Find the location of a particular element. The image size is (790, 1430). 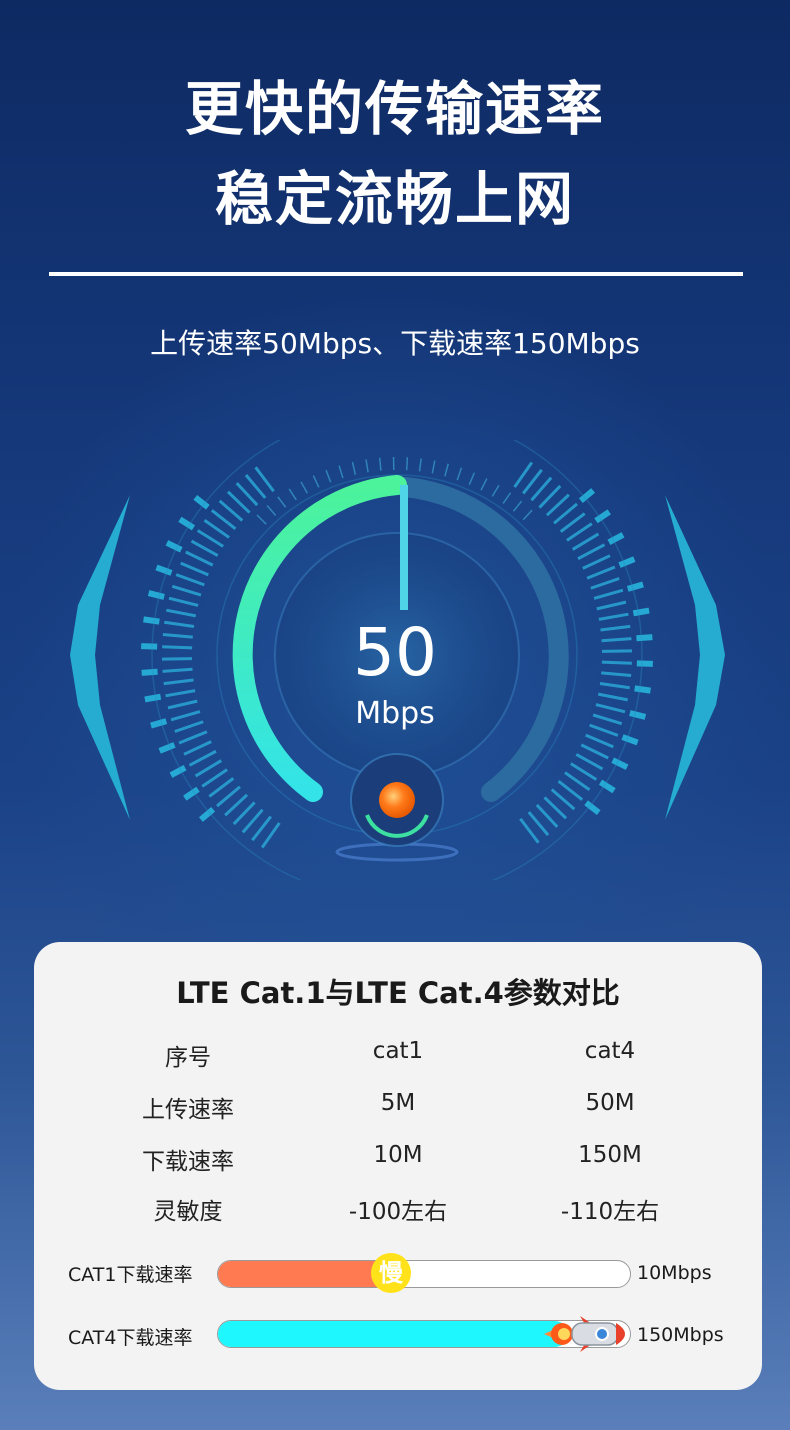

cat4-bar-label: CAT4下载速率 is located at coordinates (130, 1338).